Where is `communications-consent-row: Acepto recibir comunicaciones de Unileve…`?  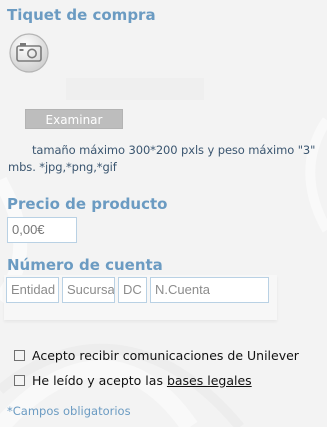
communications-consent-row: Acepto recibir comunicaciones de Unileve… is located at coordinates (156, 355).